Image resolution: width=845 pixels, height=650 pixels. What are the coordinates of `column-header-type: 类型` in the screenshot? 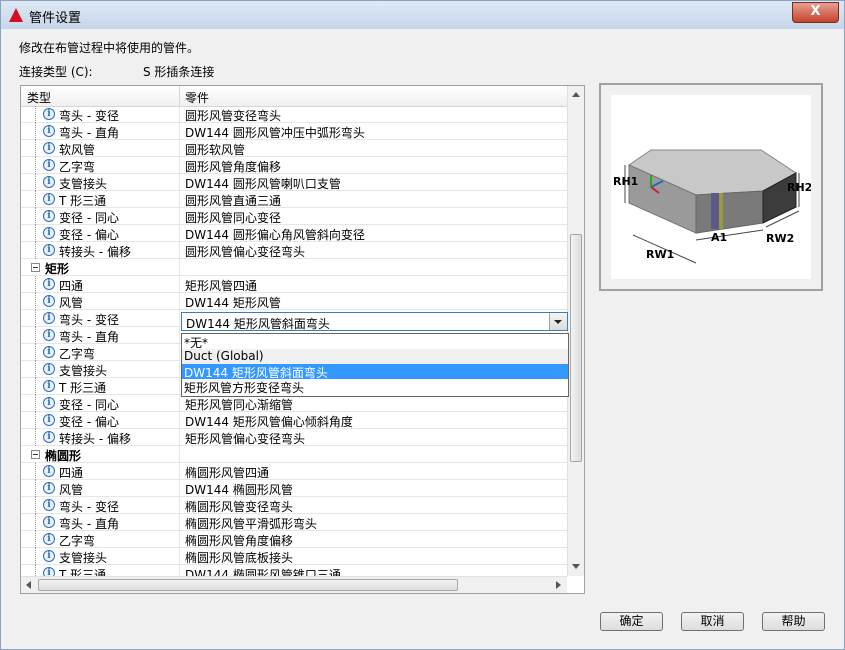 It's located at (39, 97).